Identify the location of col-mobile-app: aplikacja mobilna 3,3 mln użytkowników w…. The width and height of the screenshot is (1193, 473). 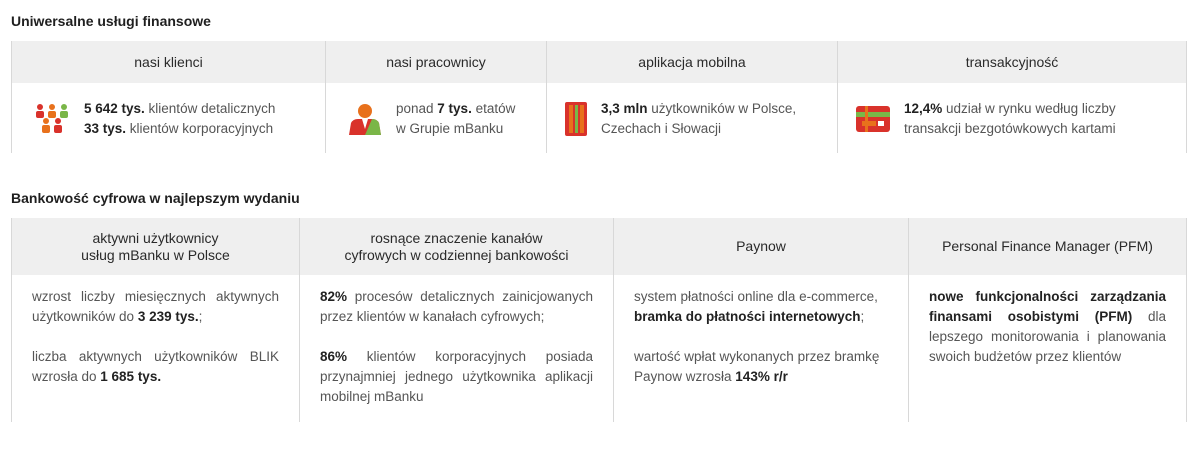
(691, 97).